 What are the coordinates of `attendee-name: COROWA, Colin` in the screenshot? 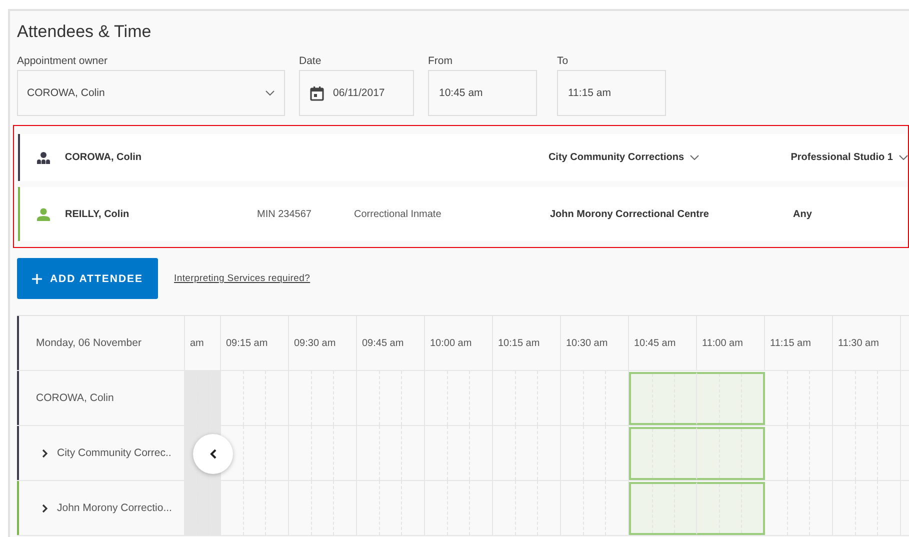 It's located at (103, 157).